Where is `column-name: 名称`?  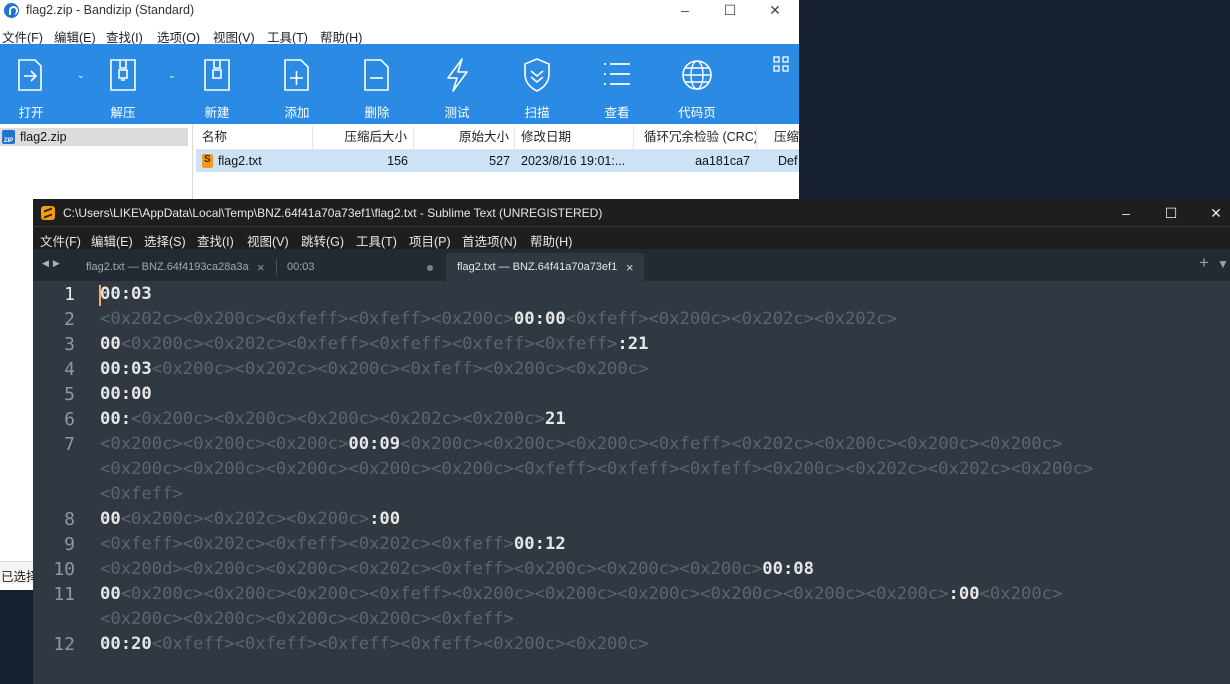
column-name: 名称 is located at coordinates (254, 137).